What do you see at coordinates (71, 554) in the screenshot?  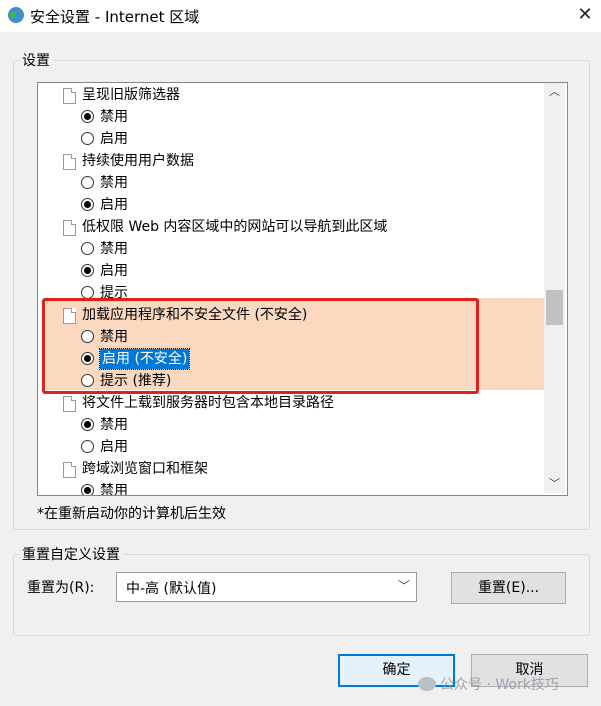 I see `reset-group-legend: 重置自定义设置` at bounding box center [71, 554].